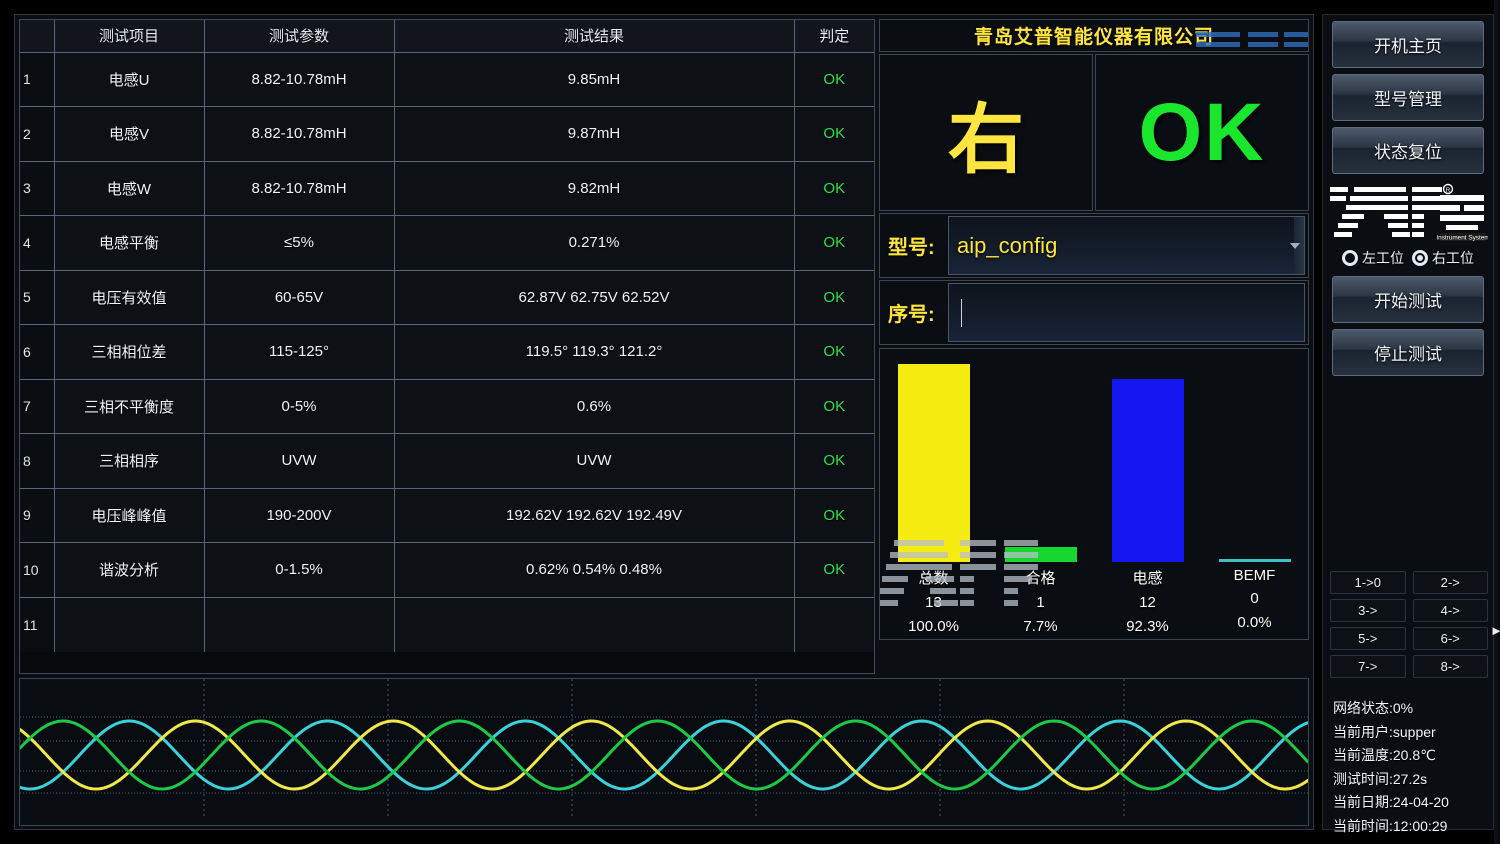  I want to click on table-row: 7 三相不平衡度 0-5% 0.6% OK, so click(447, 406).